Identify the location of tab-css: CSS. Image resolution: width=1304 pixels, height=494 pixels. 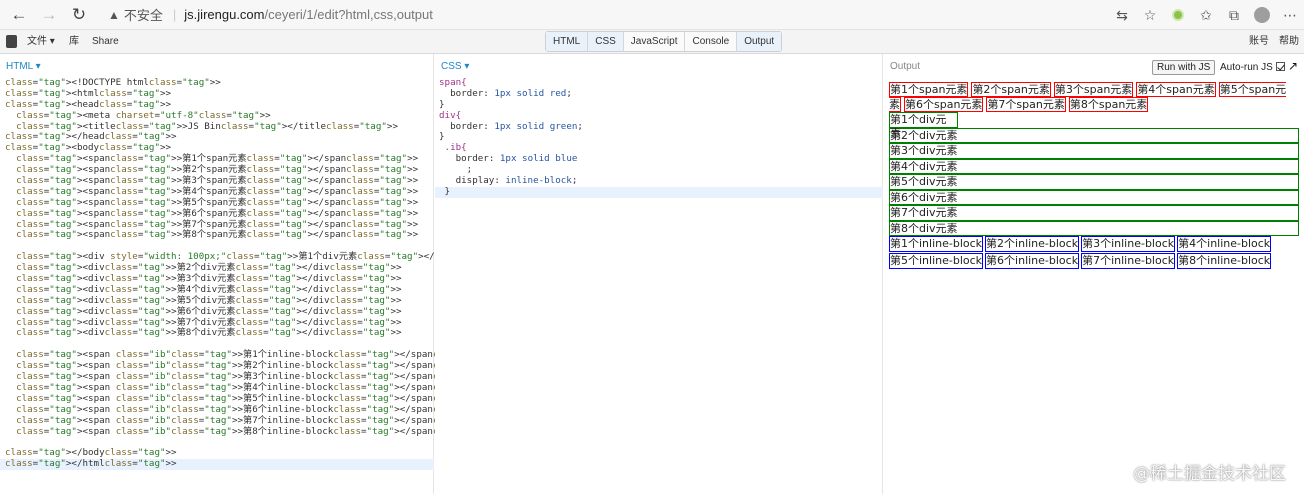
(606, 41).